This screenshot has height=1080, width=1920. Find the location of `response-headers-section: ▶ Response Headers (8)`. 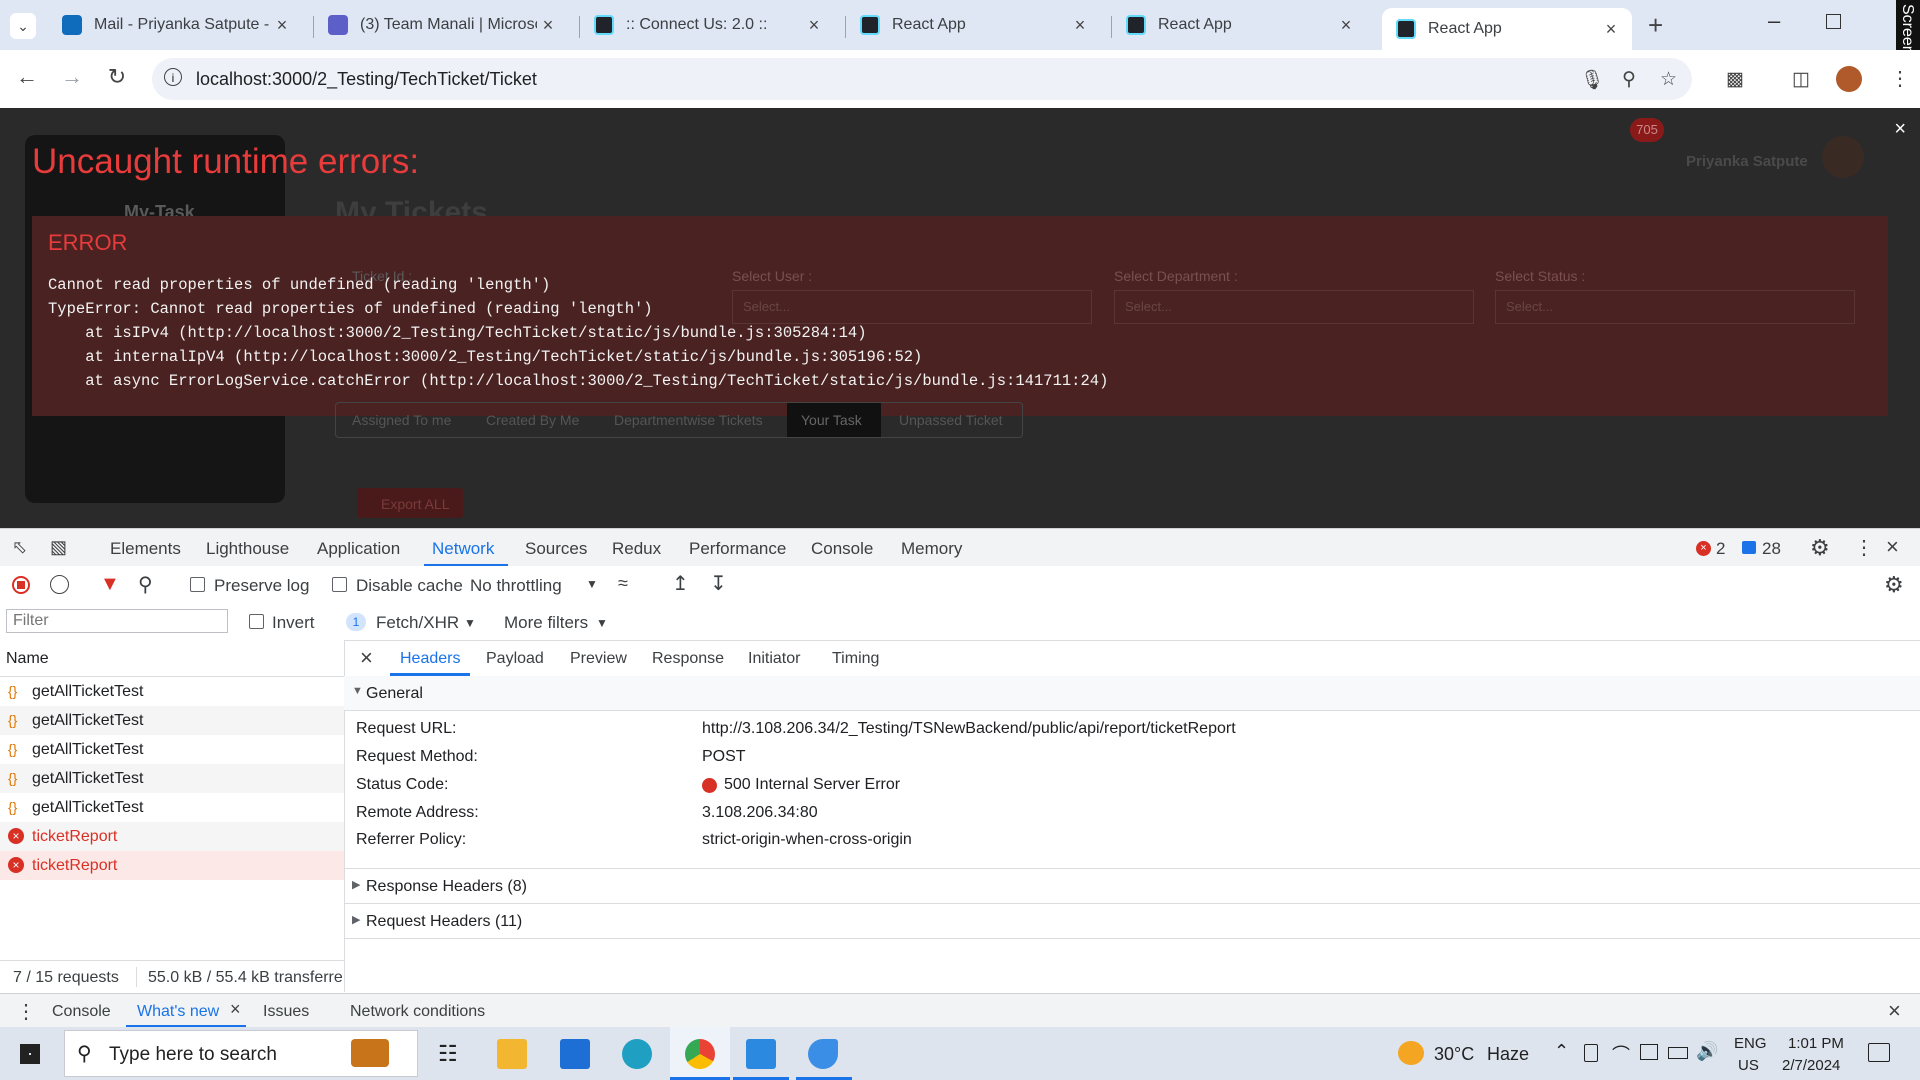

response-headers-section: ▶ Response Headers (8) is located at coordinates (1132, 886).